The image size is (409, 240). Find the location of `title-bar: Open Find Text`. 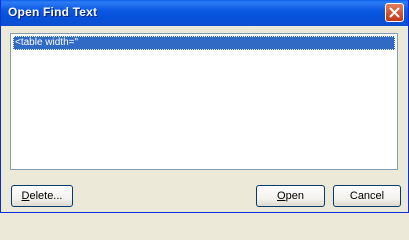

title-bar: Open Find Text is located at coordinates (204, 13).